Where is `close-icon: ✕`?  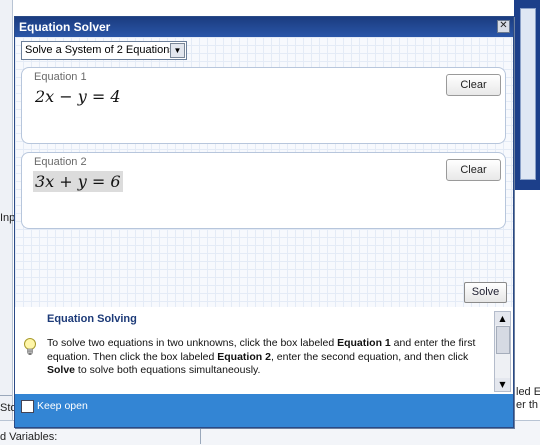 close-icon: ✕ is located at coordinates (503, 25).